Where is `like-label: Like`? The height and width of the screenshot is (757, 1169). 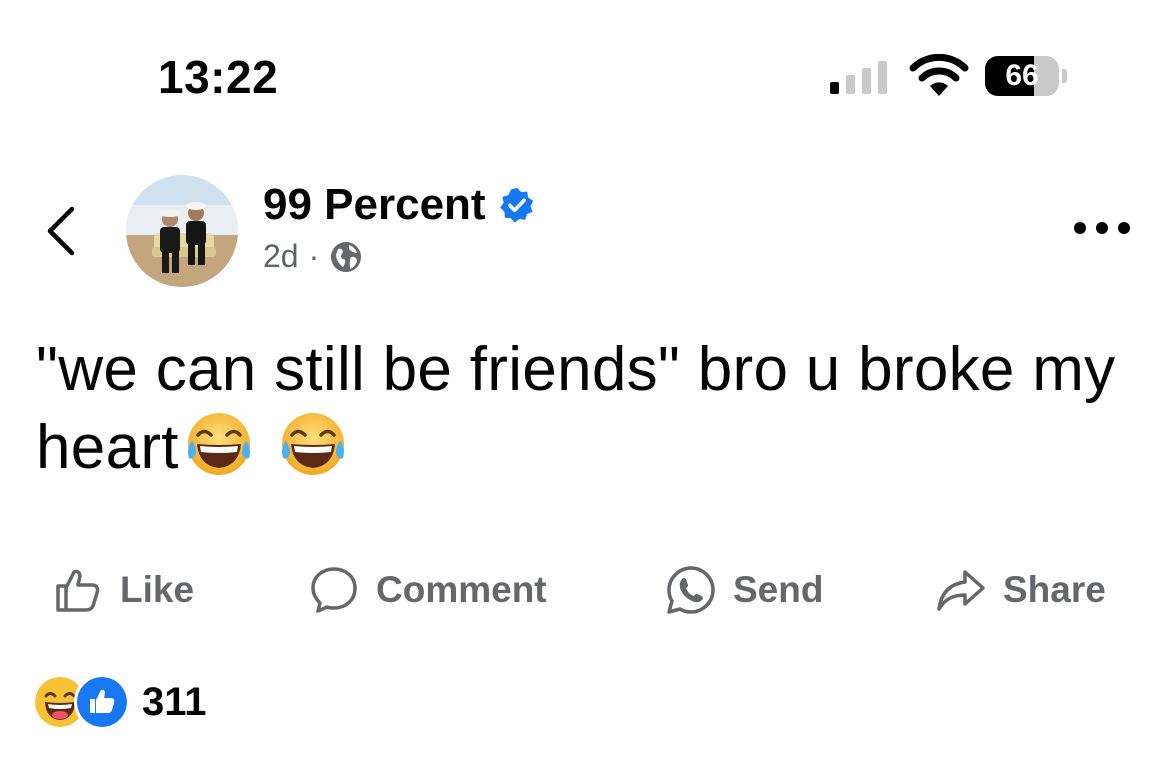
like-label: Like is located at coordinates (157, 589).